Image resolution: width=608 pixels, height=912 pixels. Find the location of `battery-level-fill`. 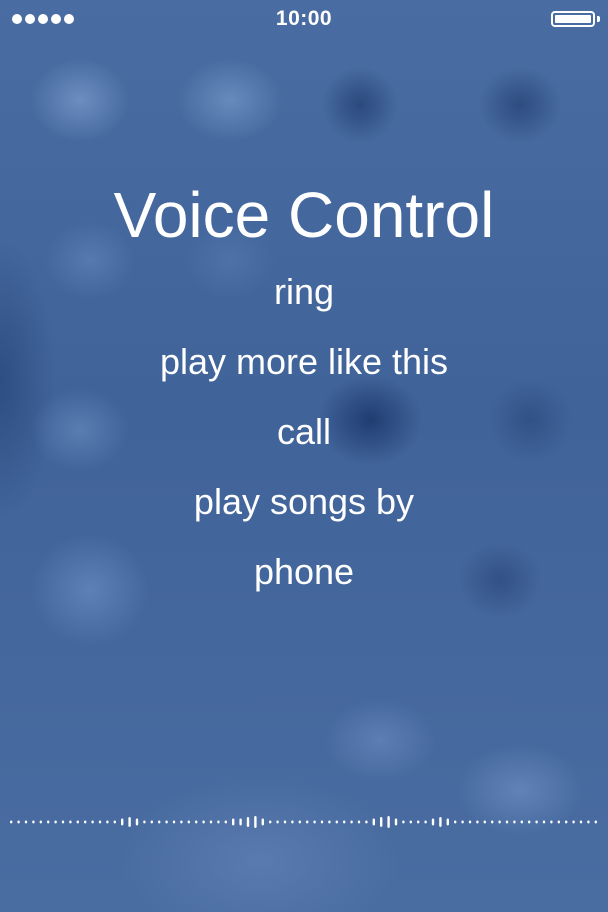

battery-level-fill is located at coordinates (573, 19).